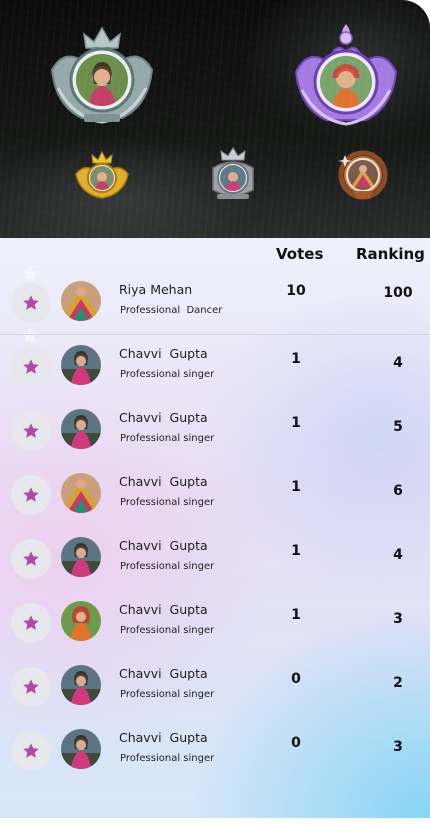  Describe the element at coordinates (215, 494) in the screenshot. I see `leaderboard-row: Chavvi Gupta Professional singer 1 6` at that location.